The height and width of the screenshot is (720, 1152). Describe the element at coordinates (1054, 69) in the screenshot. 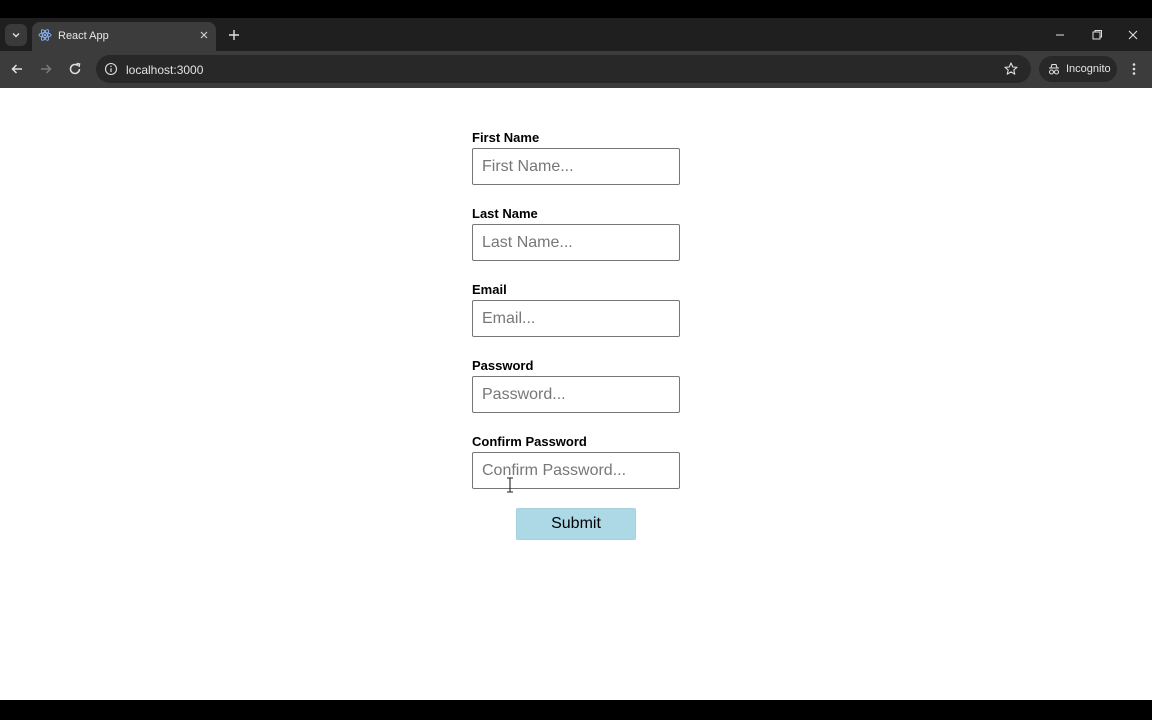

I see `incognito-icon` at that location.